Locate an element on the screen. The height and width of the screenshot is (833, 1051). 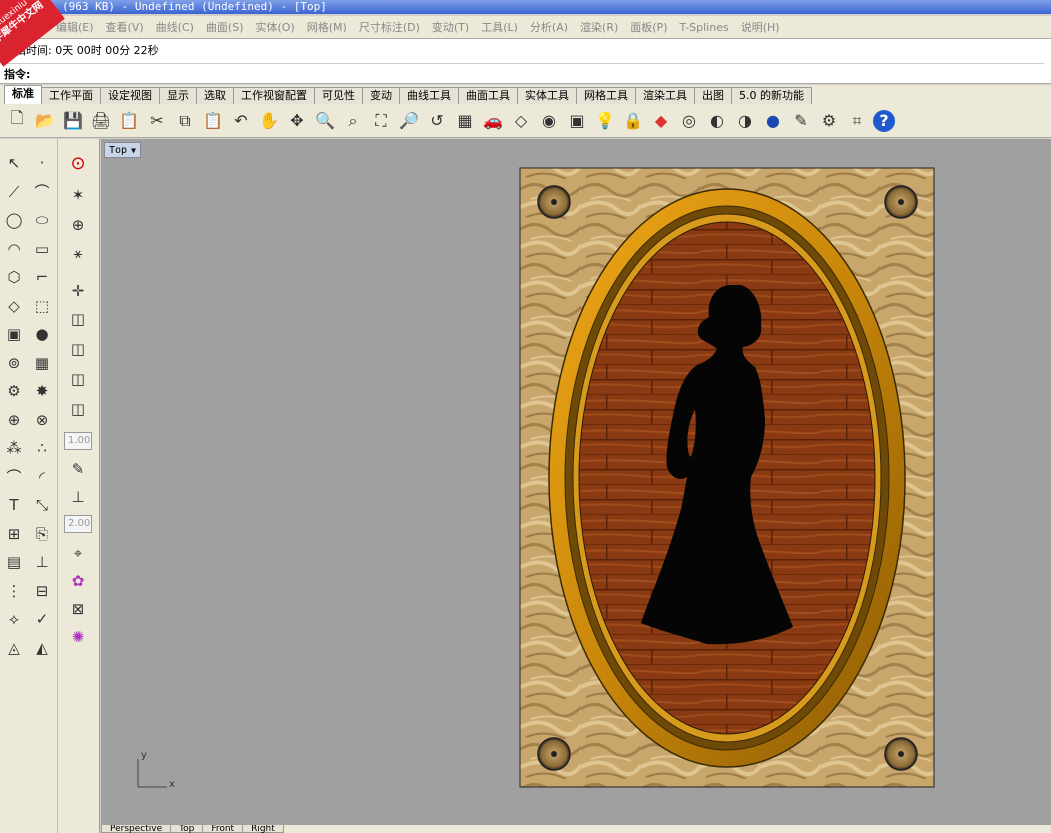
gear-tool-icon: ⚙ is located at coordinates (14, 391).